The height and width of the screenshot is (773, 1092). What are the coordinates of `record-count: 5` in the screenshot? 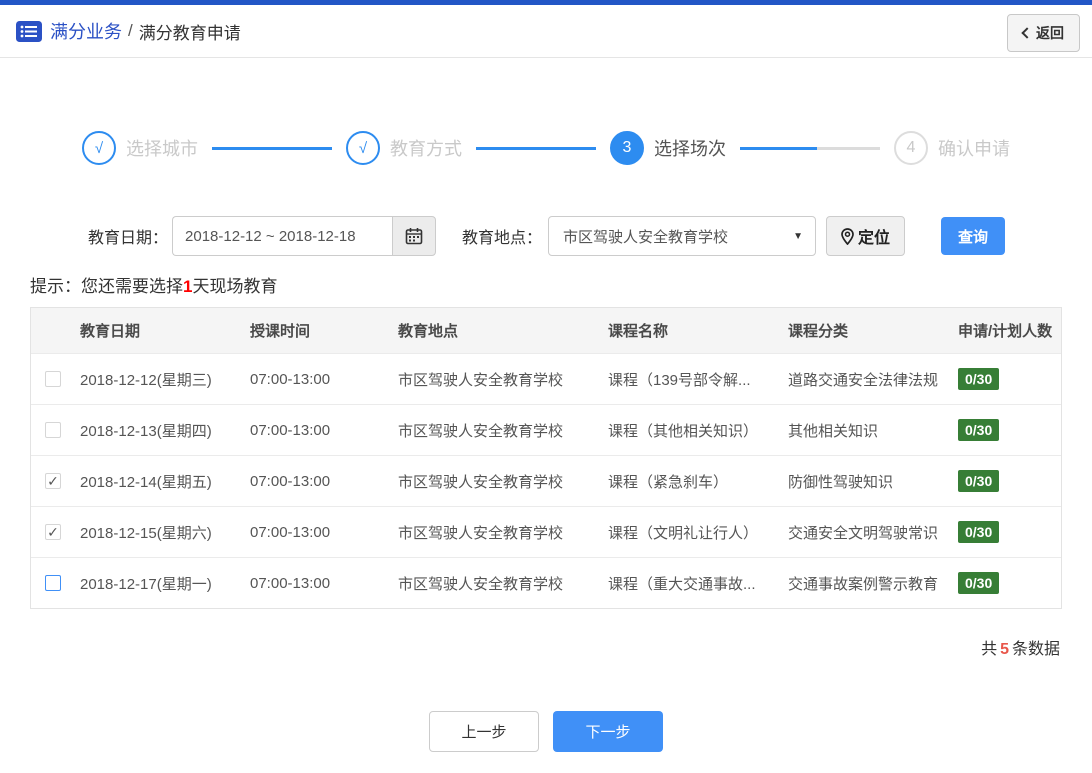 It's located at (1004, 649).